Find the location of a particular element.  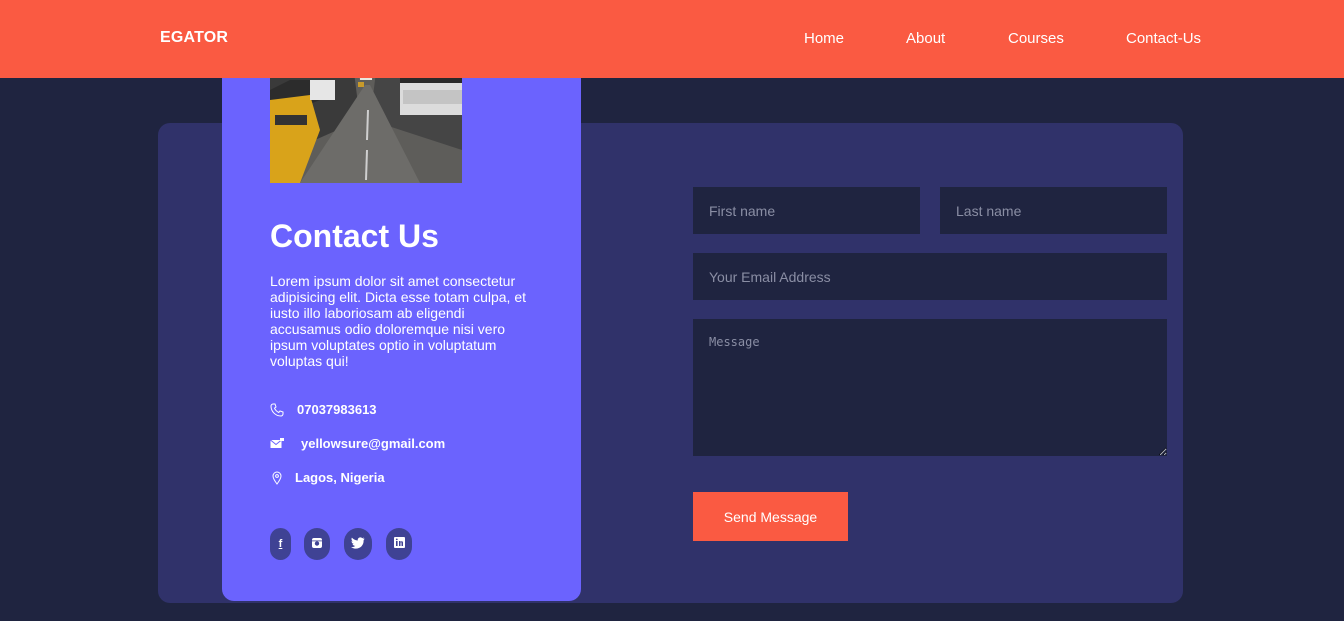

first-name-input is located at coordinates (806, 210).